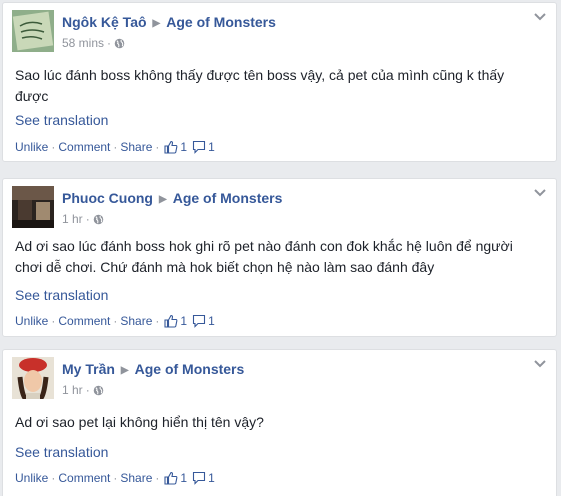 The width and height of the screenshot is (561, 496). I want to click on author-name: Ngôk Kệ Taô, so click(104, 22).